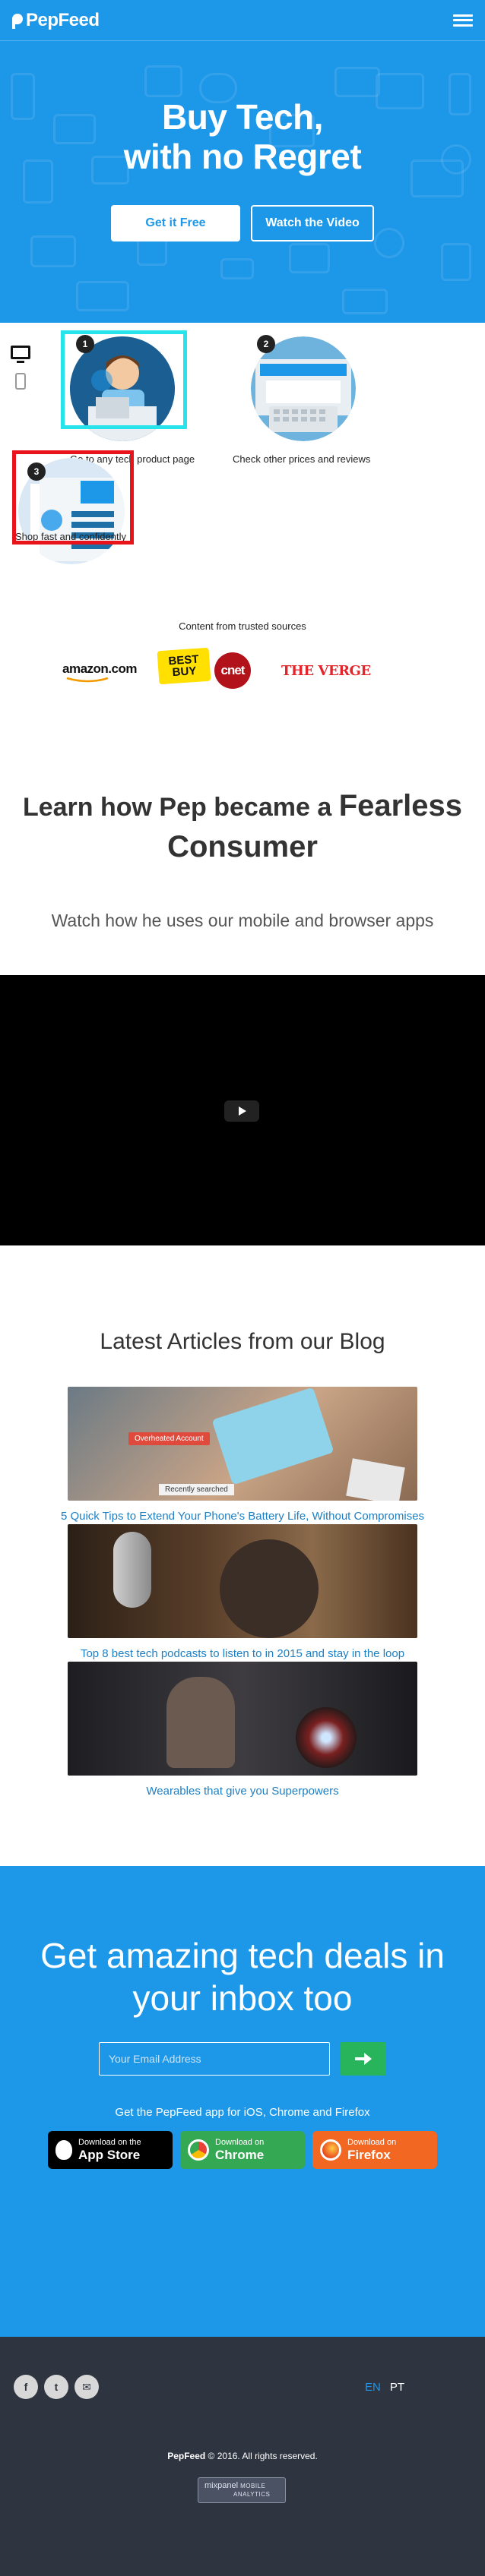 This screenshot has height=2576, width=485. Describe the element at coordinates (384, 2387) in the screenshot. I see `language-switcher: EN PT` at that location.